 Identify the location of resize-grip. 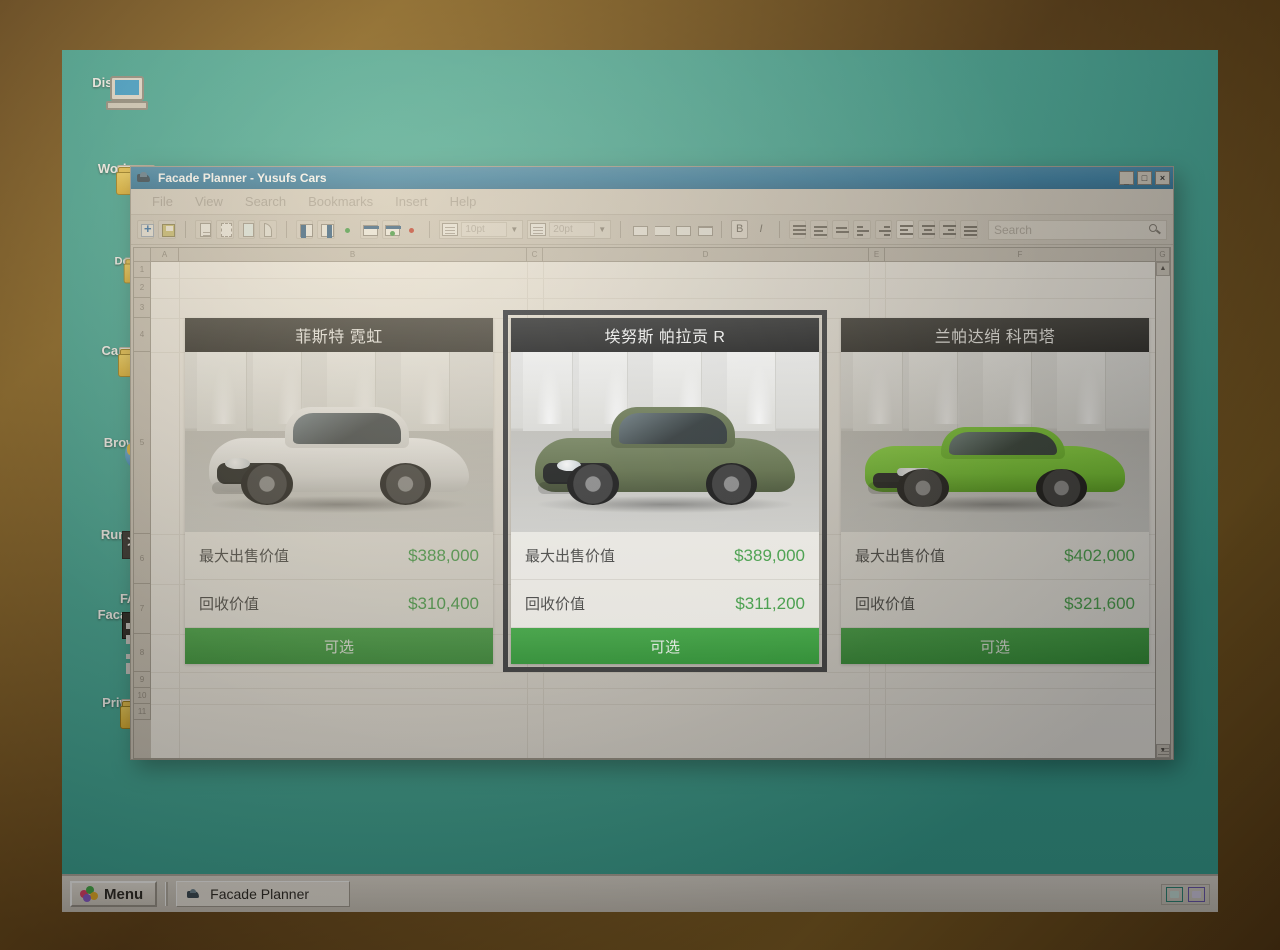
(1162, 750).